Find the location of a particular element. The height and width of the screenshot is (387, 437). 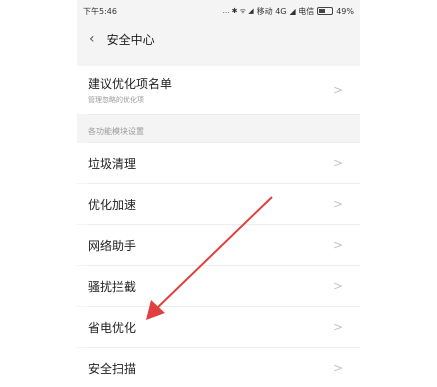

menu-item-label: 垃圾清理 is located at coordinates (112, 163).